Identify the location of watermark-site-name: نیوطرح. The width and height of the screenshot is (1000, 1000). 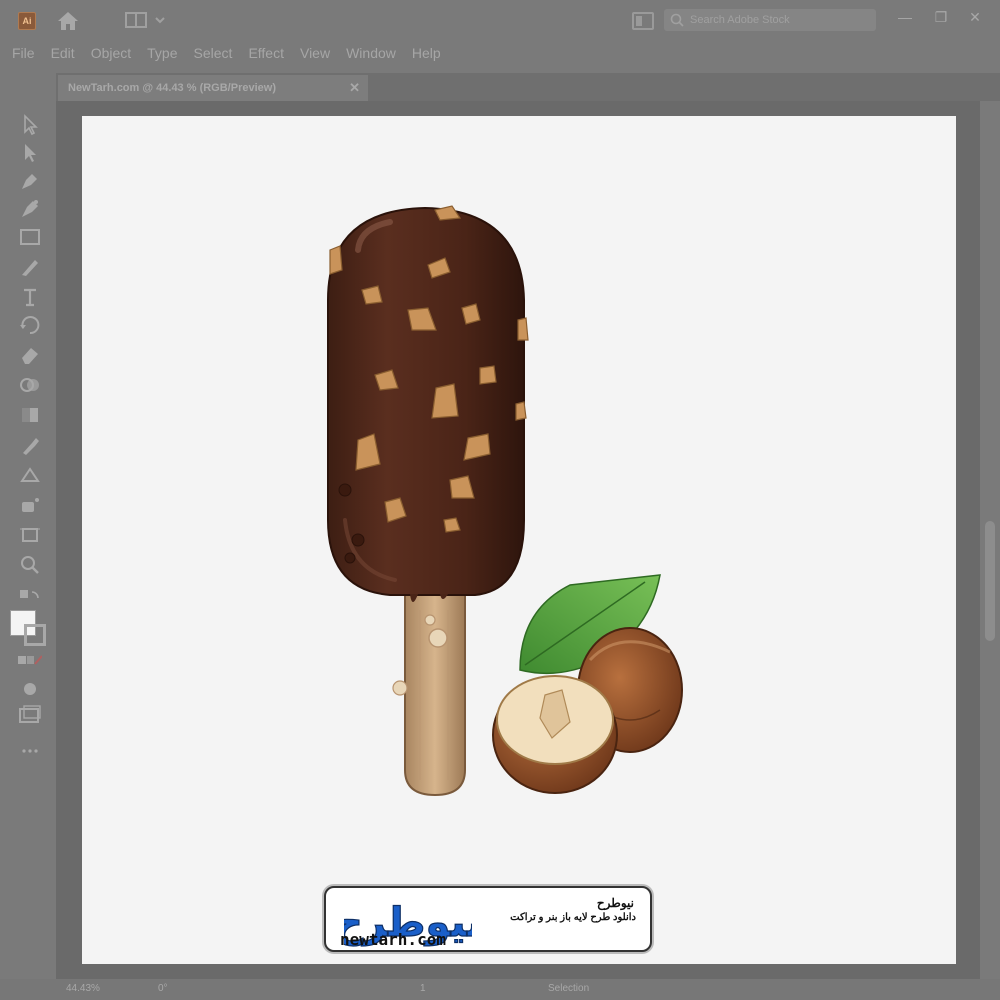
(615, 903).